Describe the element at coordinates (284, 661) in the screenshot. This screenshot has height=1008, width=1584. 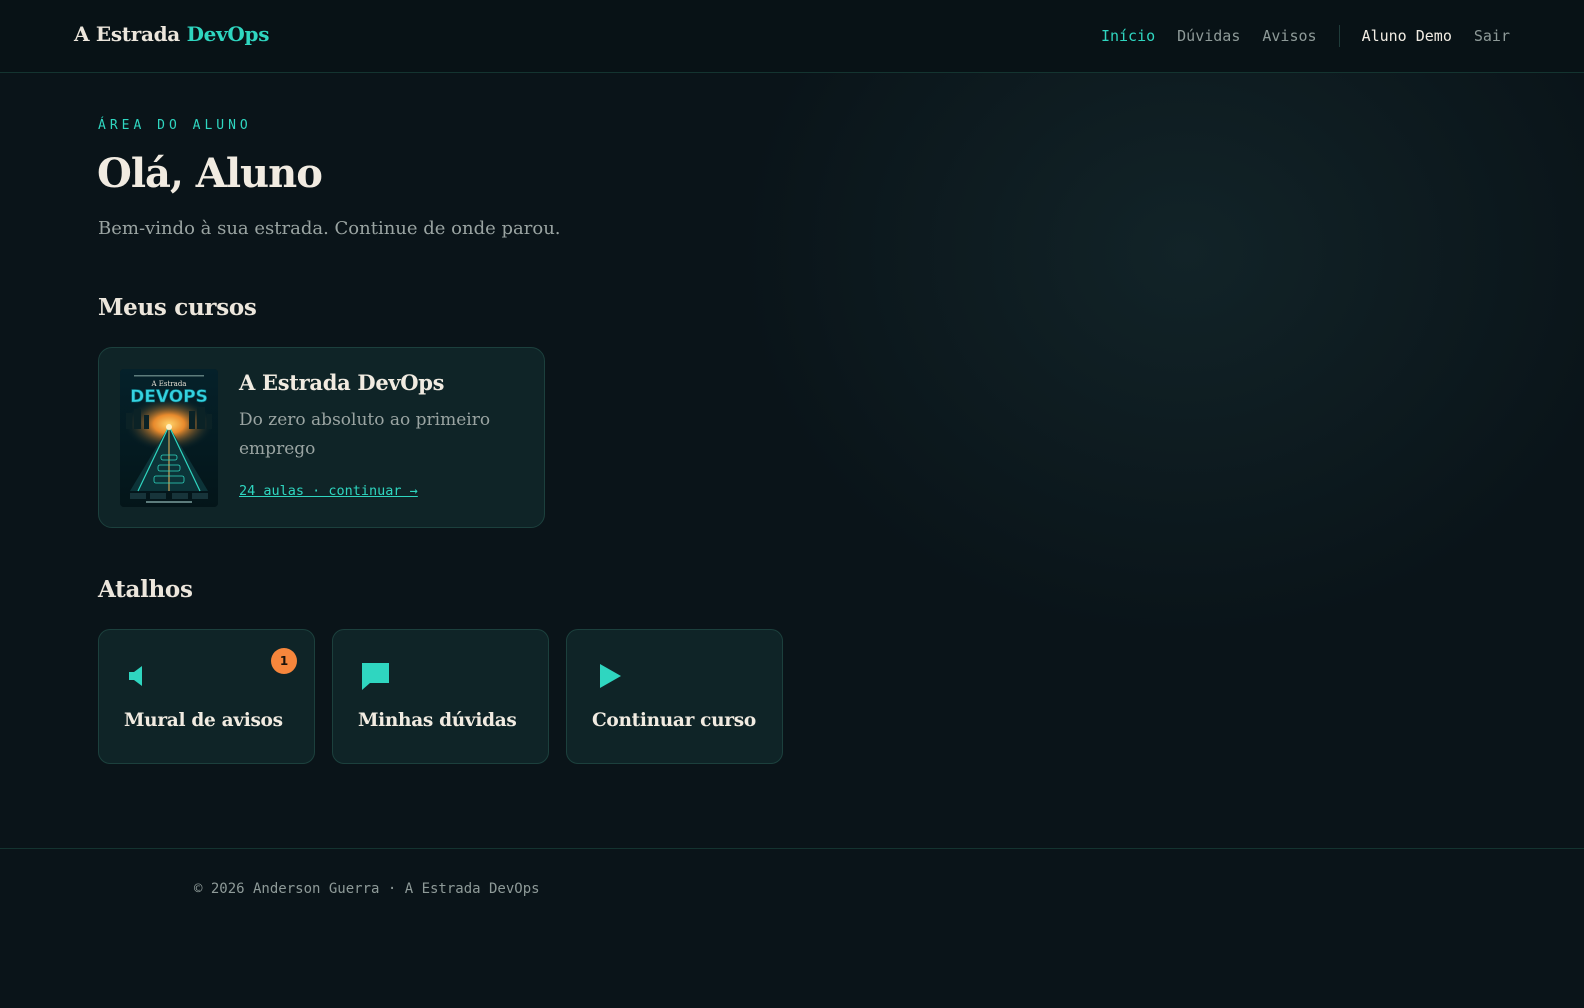
I see `notification-badge: 1` at that location.